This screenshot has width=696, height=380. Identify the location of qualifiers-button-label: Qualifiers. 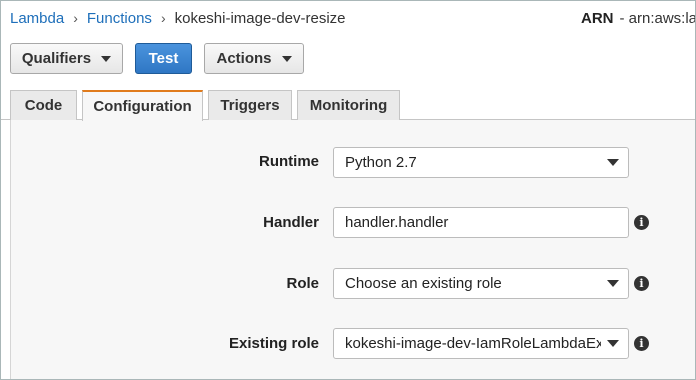
(56, 58).